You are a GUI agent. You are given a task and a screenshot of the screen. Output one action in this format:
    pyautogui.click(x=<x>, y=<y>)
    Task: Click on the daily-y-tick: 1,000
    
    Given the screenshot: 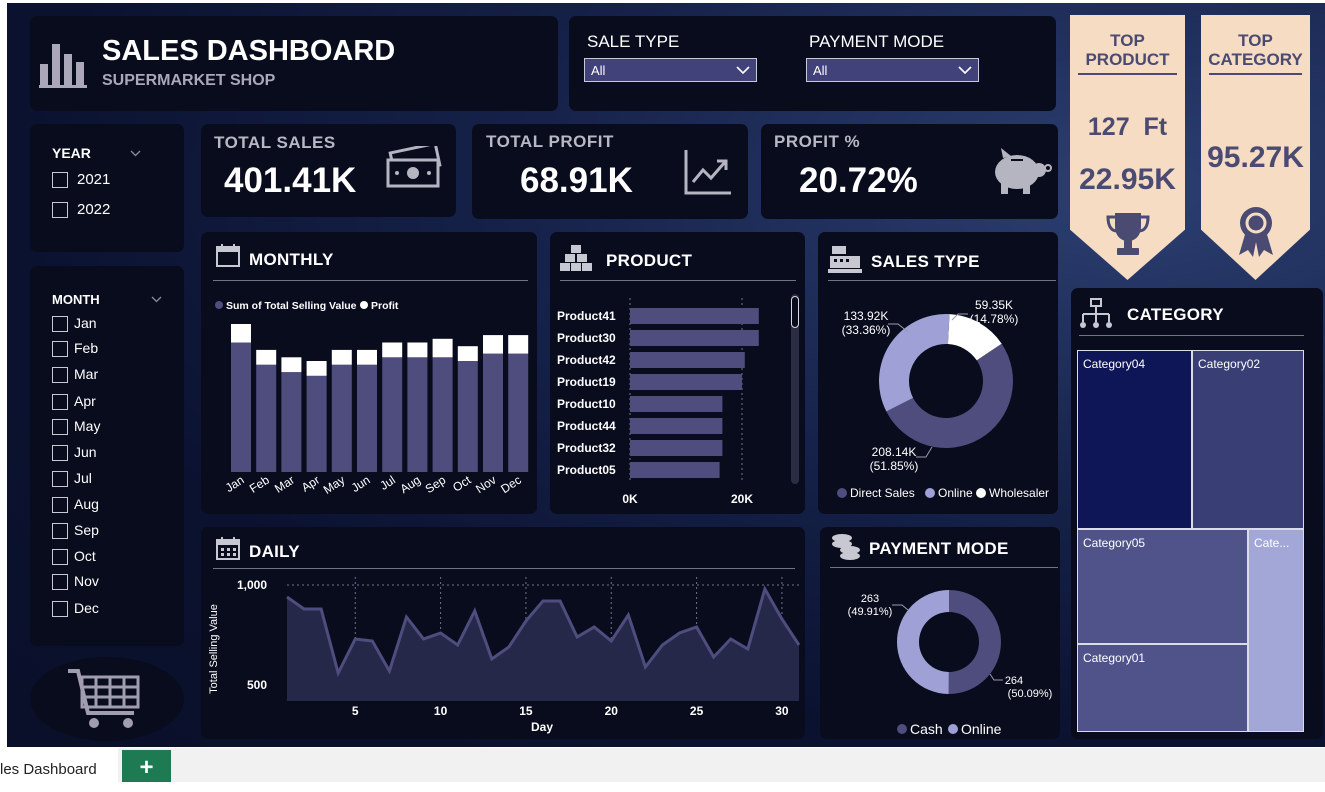 What is the action you would take?
    pyautogui.click(x=252, y=585)
    